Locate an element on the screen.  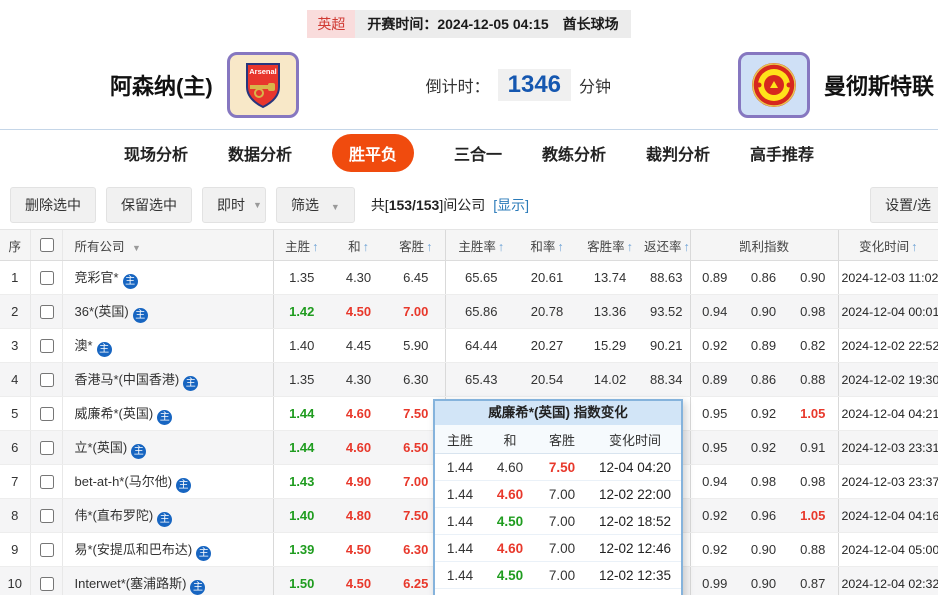
tab-1: 数据分析 is located at coordinates (260, 153).